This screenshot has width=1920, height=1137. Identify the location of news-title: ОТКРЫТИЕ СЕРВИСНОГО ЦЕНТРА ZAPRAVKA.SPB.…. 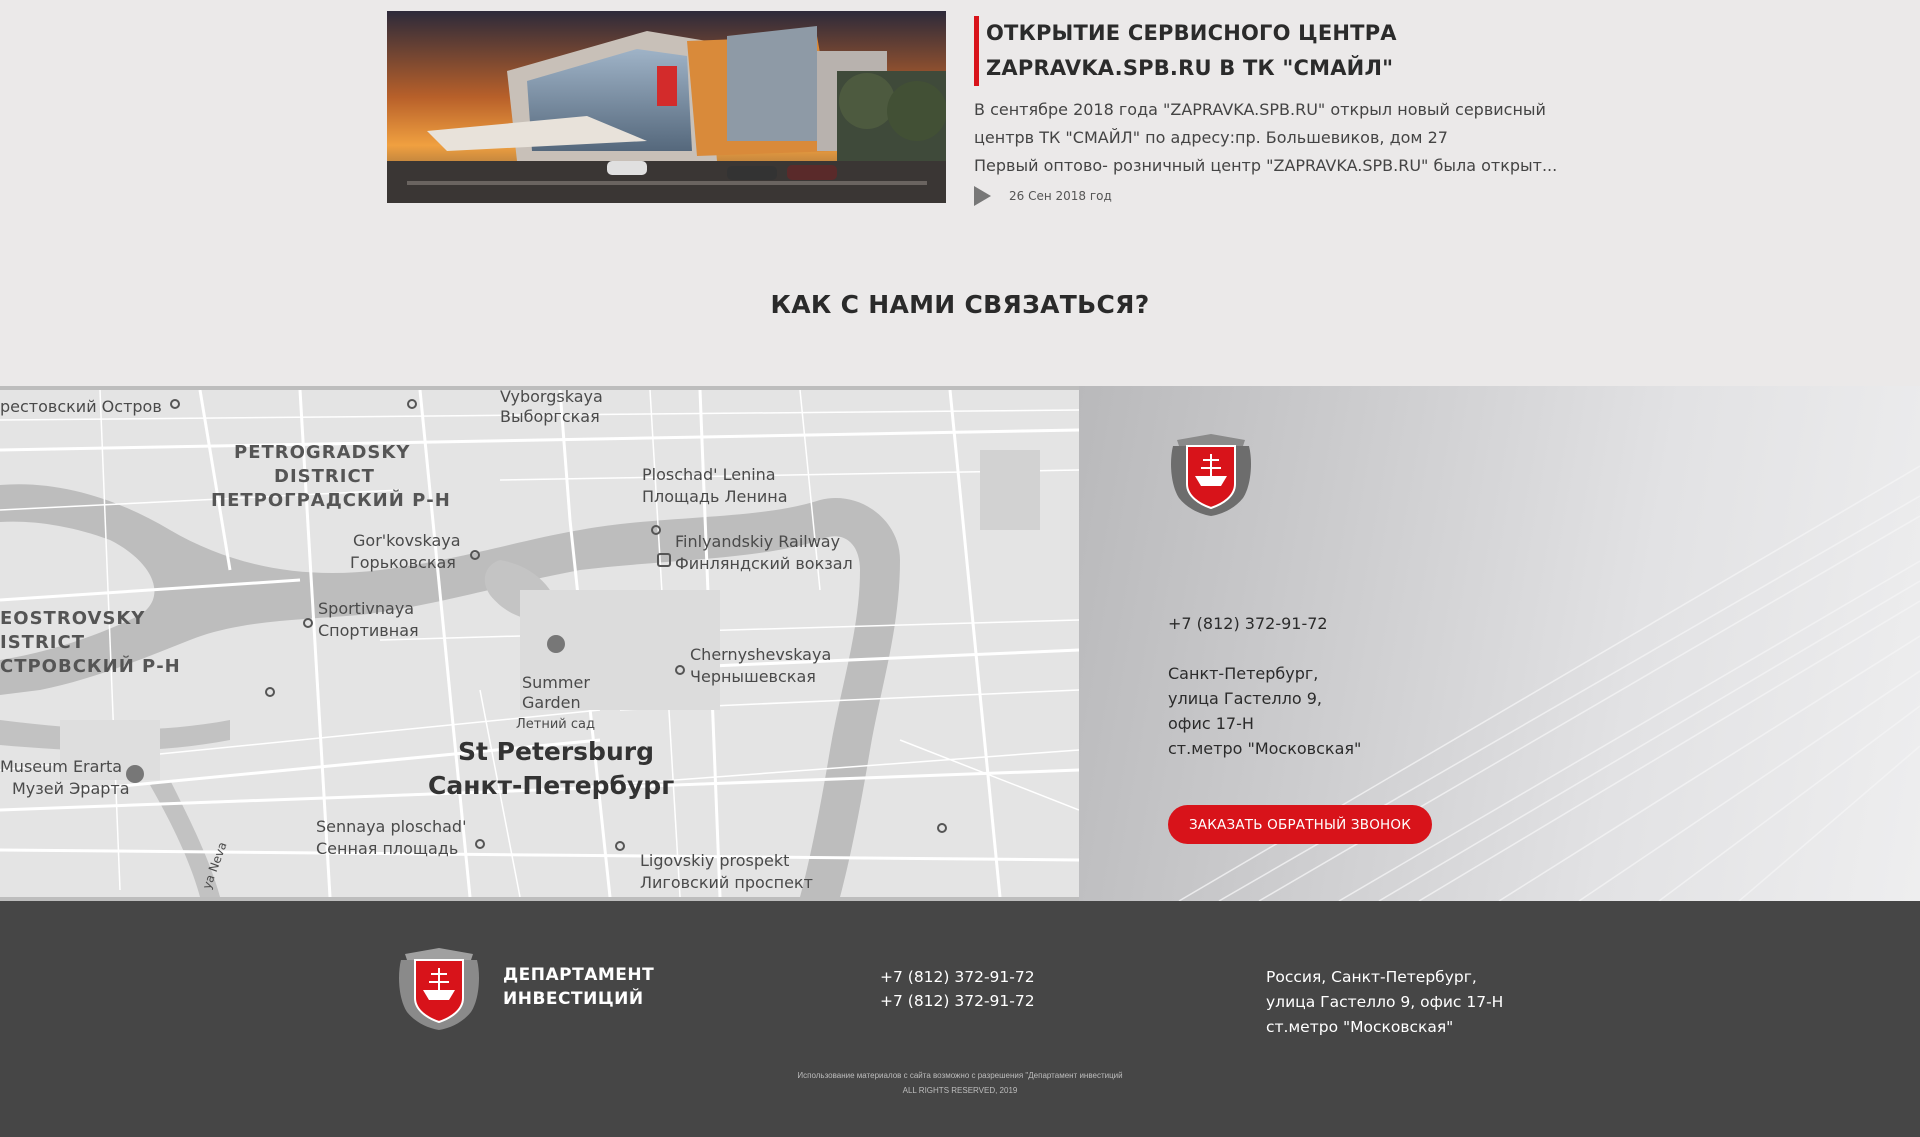
(1254, 51).